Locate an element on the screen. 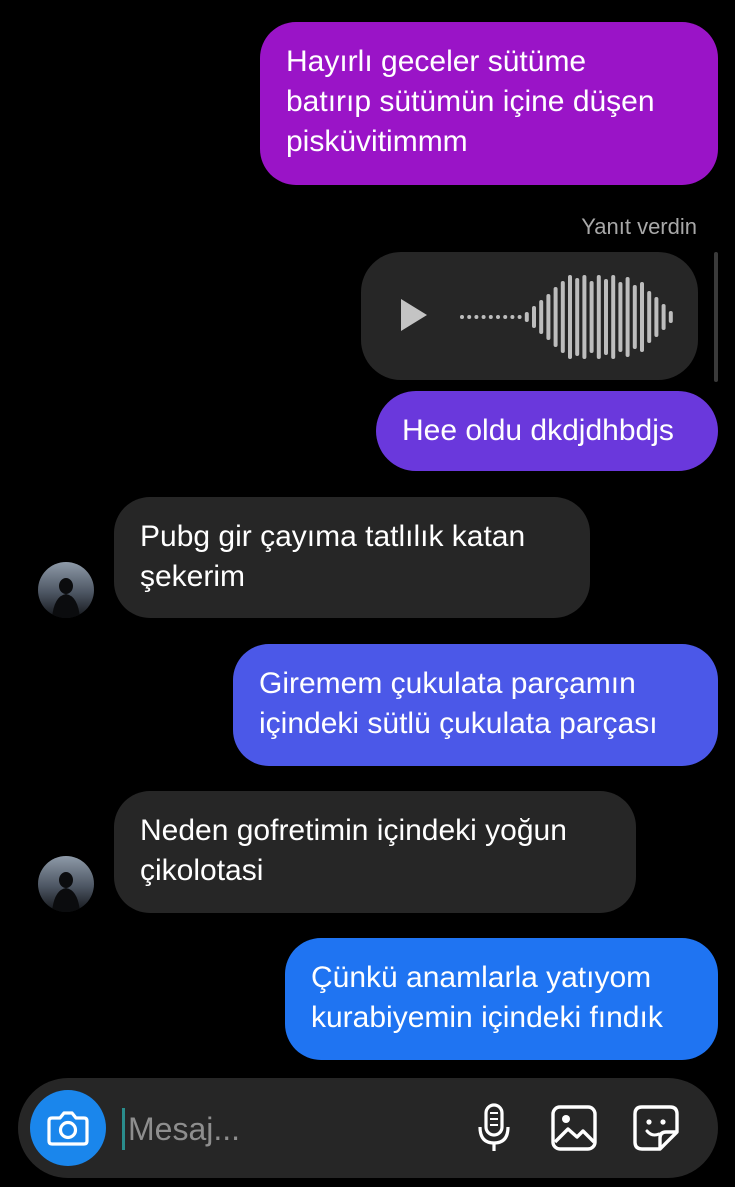  waveform-icon is located at coordinates (566, 317).